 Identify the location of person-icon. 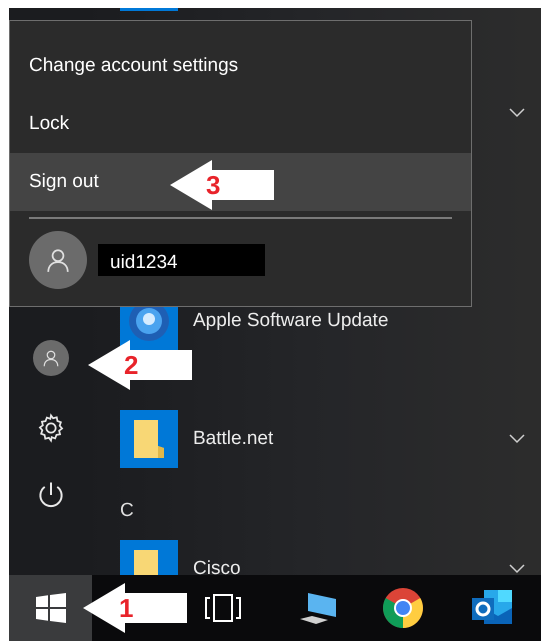
(51, 358).